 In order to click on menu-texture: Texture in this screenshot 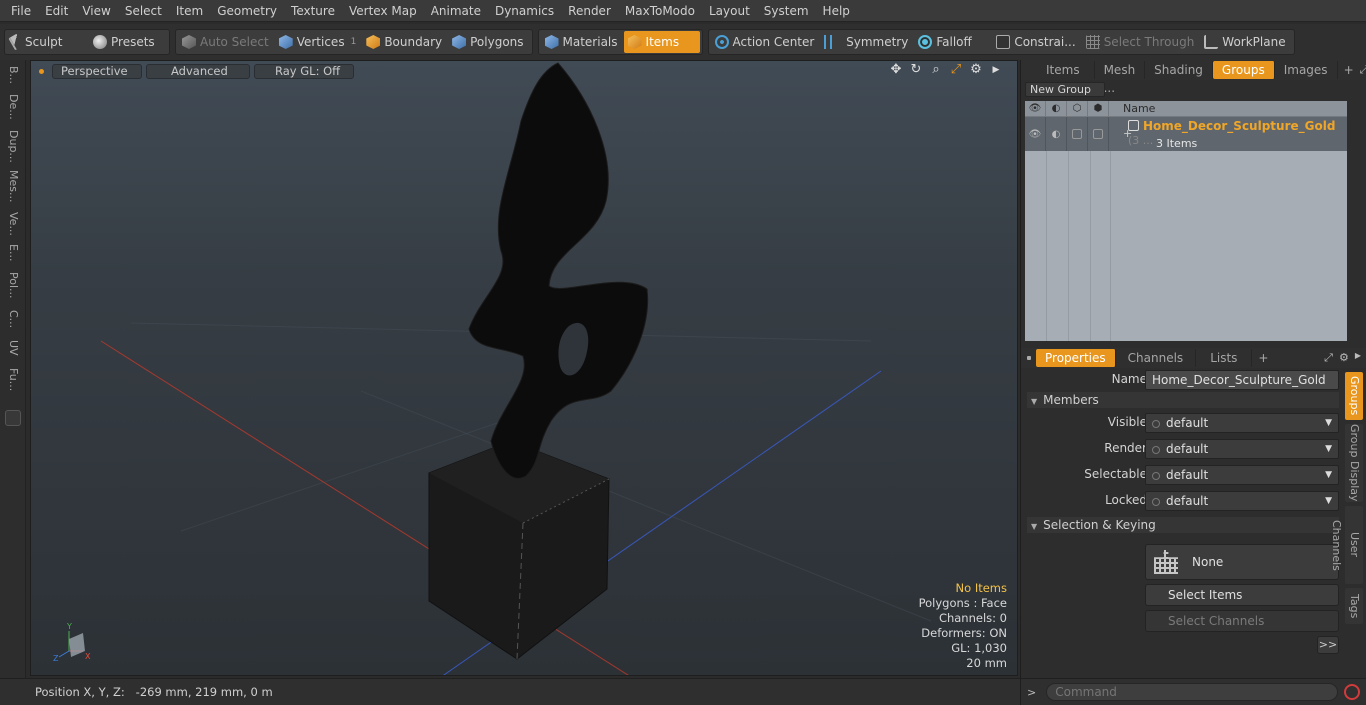, I will do `click(313, 11)`.